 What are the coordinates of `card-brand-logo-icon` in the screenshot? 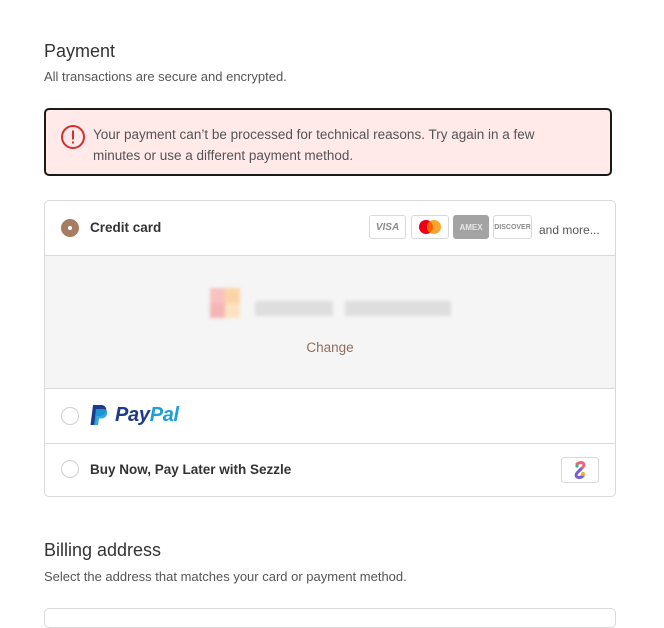 It's located at (225, 303).